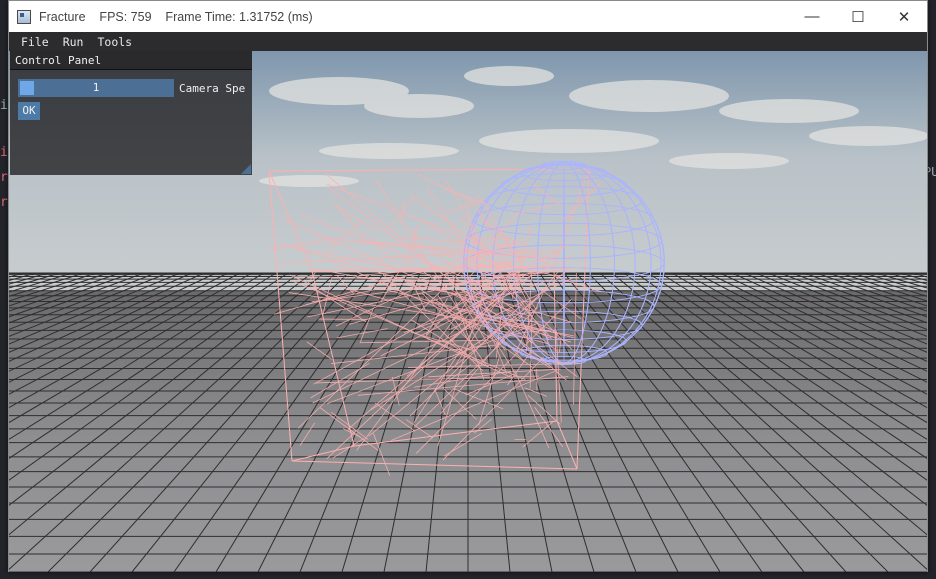 The height and width of the screenshot is (579, 936). What do you see at coordinates (58, 60) in the screenshot?
I see `control-panel-title: Control Panel` at bounding box center [58, 60].